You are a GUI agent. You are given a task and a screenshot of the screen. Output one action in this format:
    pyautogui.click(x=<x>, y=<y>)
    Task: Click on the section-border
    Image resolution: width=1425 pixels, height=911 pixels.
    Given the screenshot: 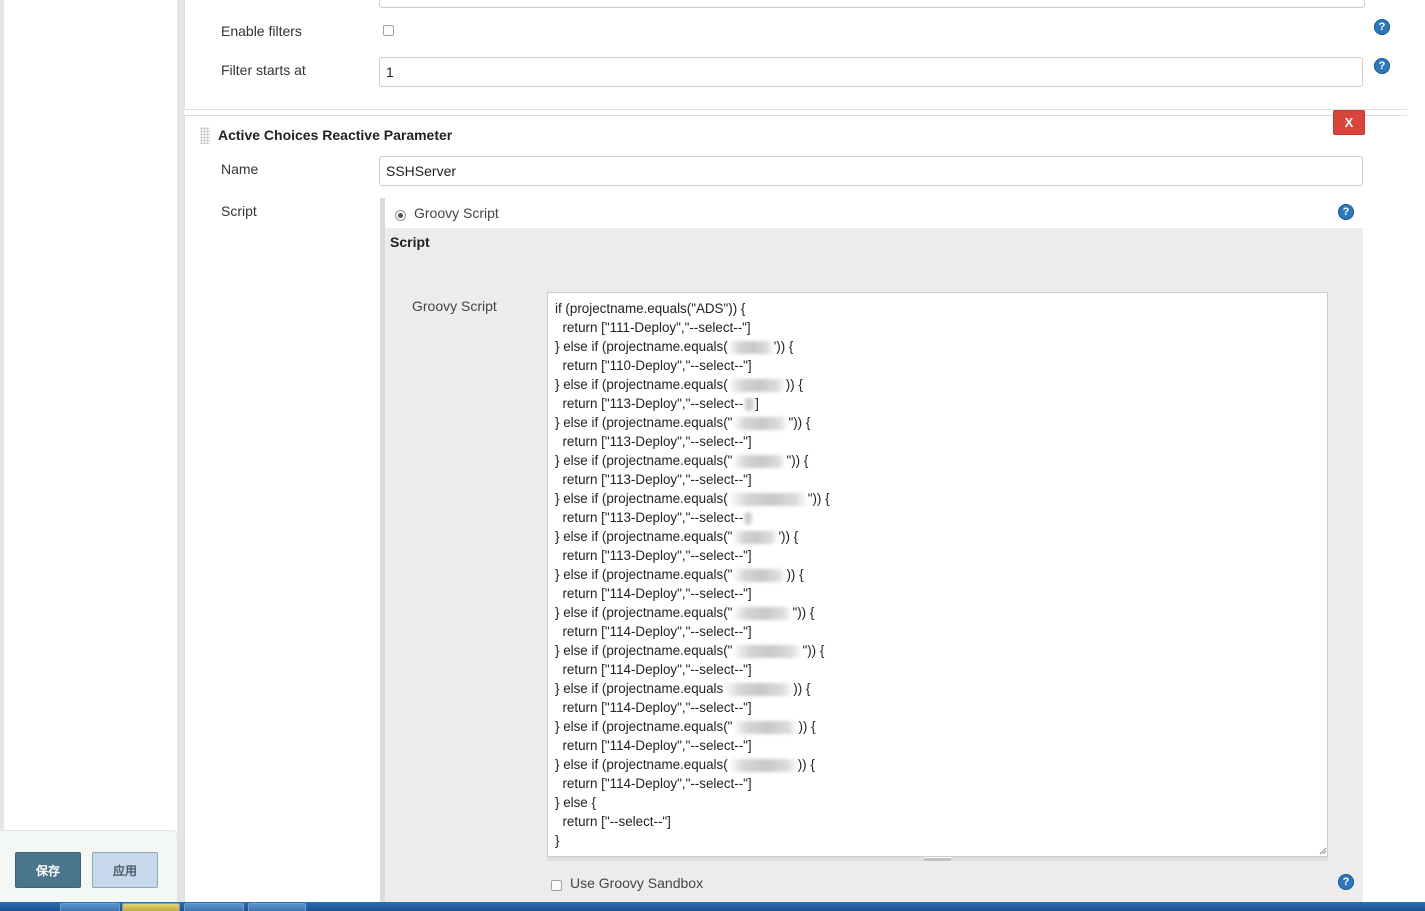 What is the action you would take?
    pyautogui.click(x=184, y=55)
    